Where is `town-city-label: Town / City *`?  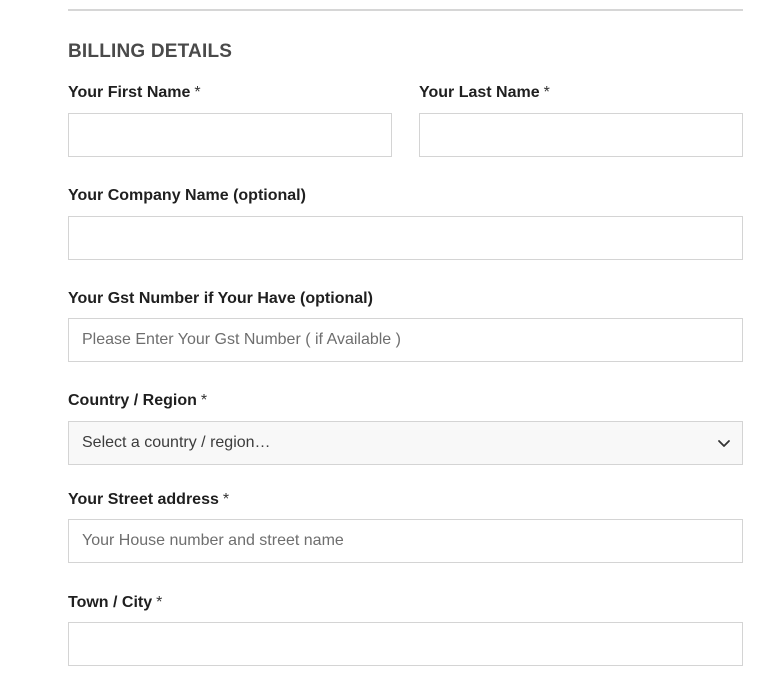
town-city-label: Town / City * is located at coordinates (115, 603).